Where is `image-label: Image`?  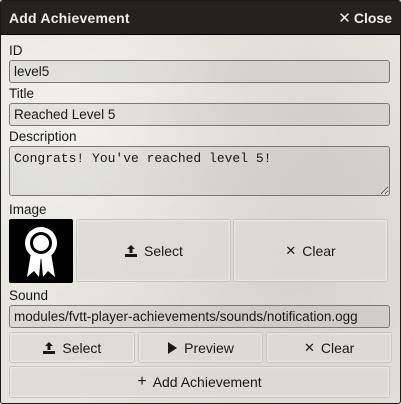 image-label: Image is located at coordinates (28, 209).